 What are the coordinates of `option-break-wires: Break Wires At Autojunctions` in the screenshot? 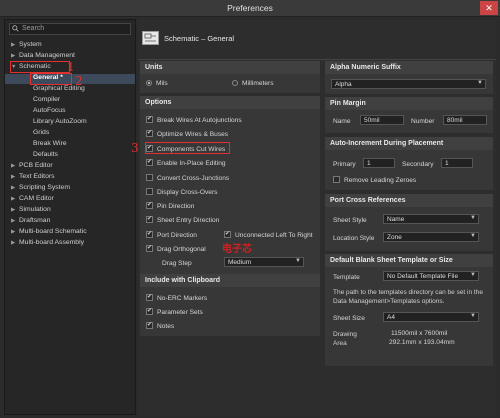 It's located at (194, 119).